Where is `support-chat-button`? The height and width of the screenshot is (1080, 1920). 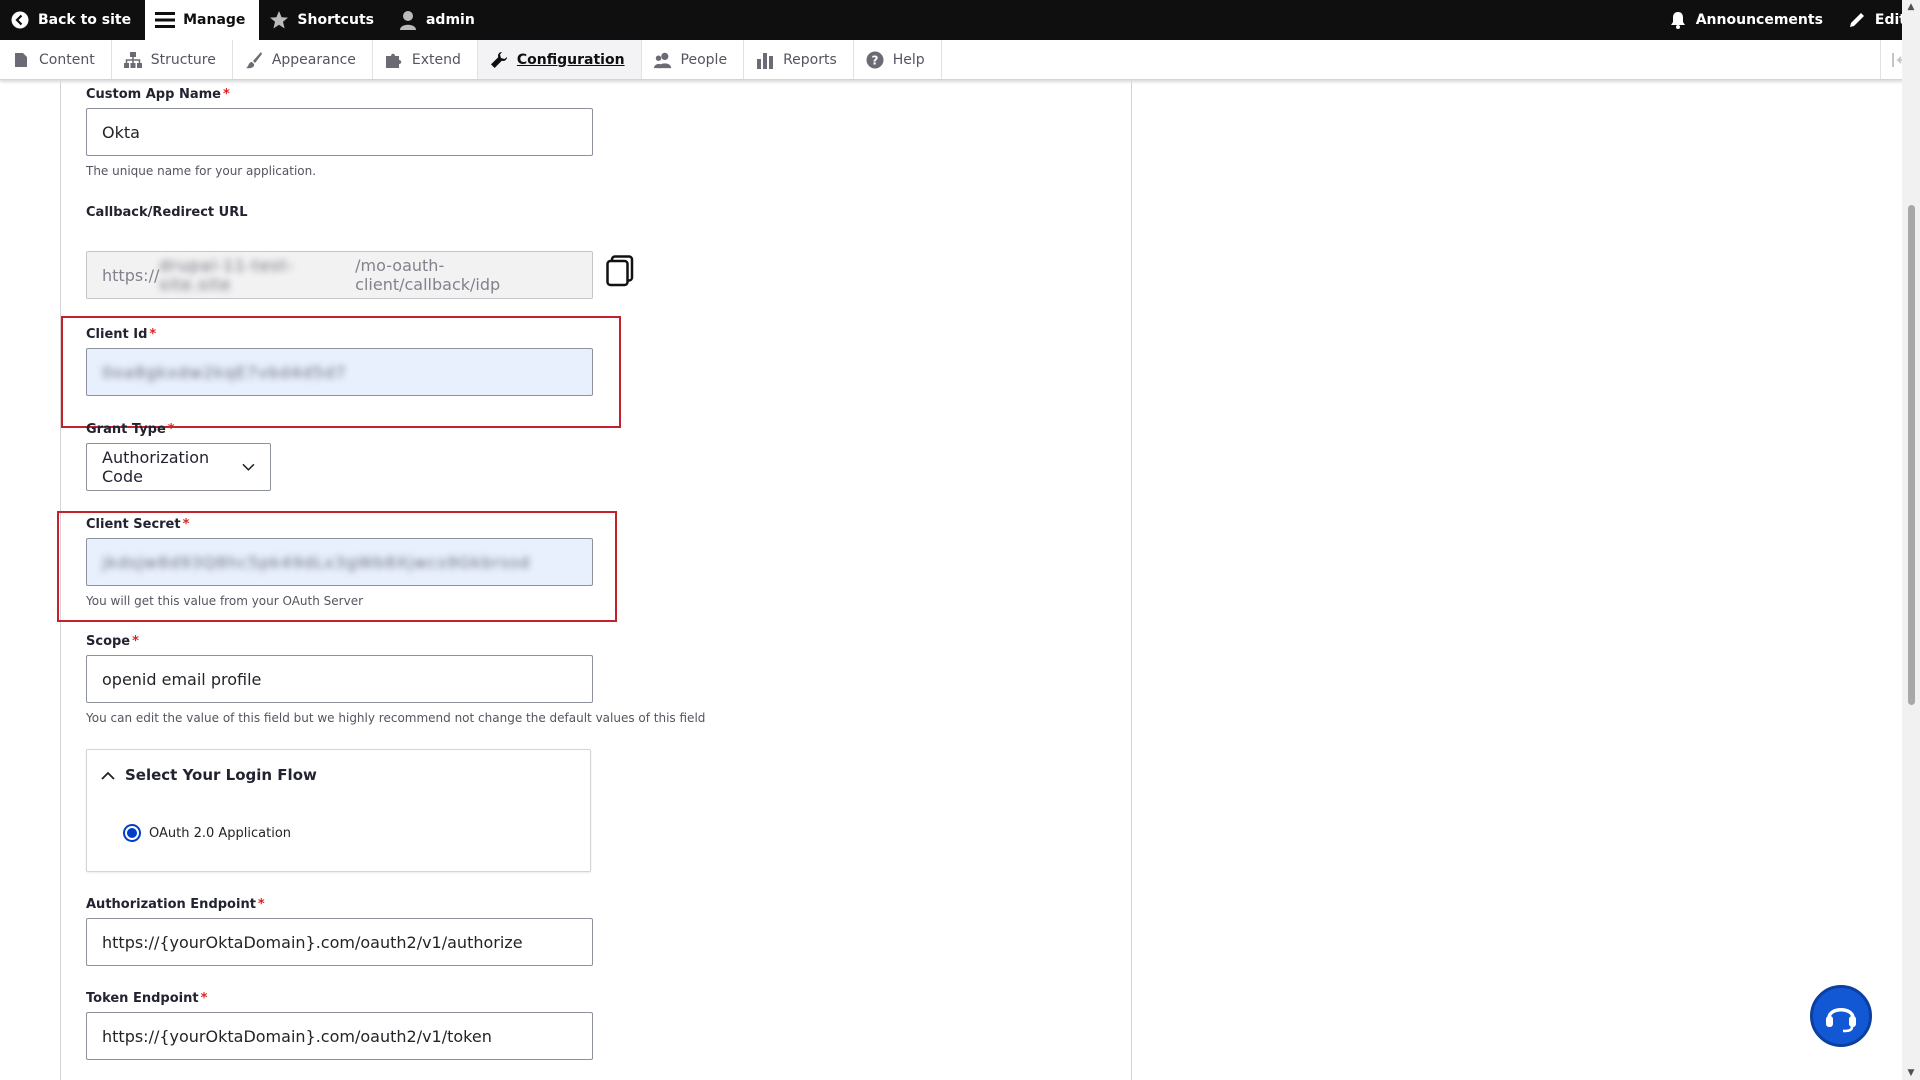 support-chat-button is located at coordinates (1841, 1016).